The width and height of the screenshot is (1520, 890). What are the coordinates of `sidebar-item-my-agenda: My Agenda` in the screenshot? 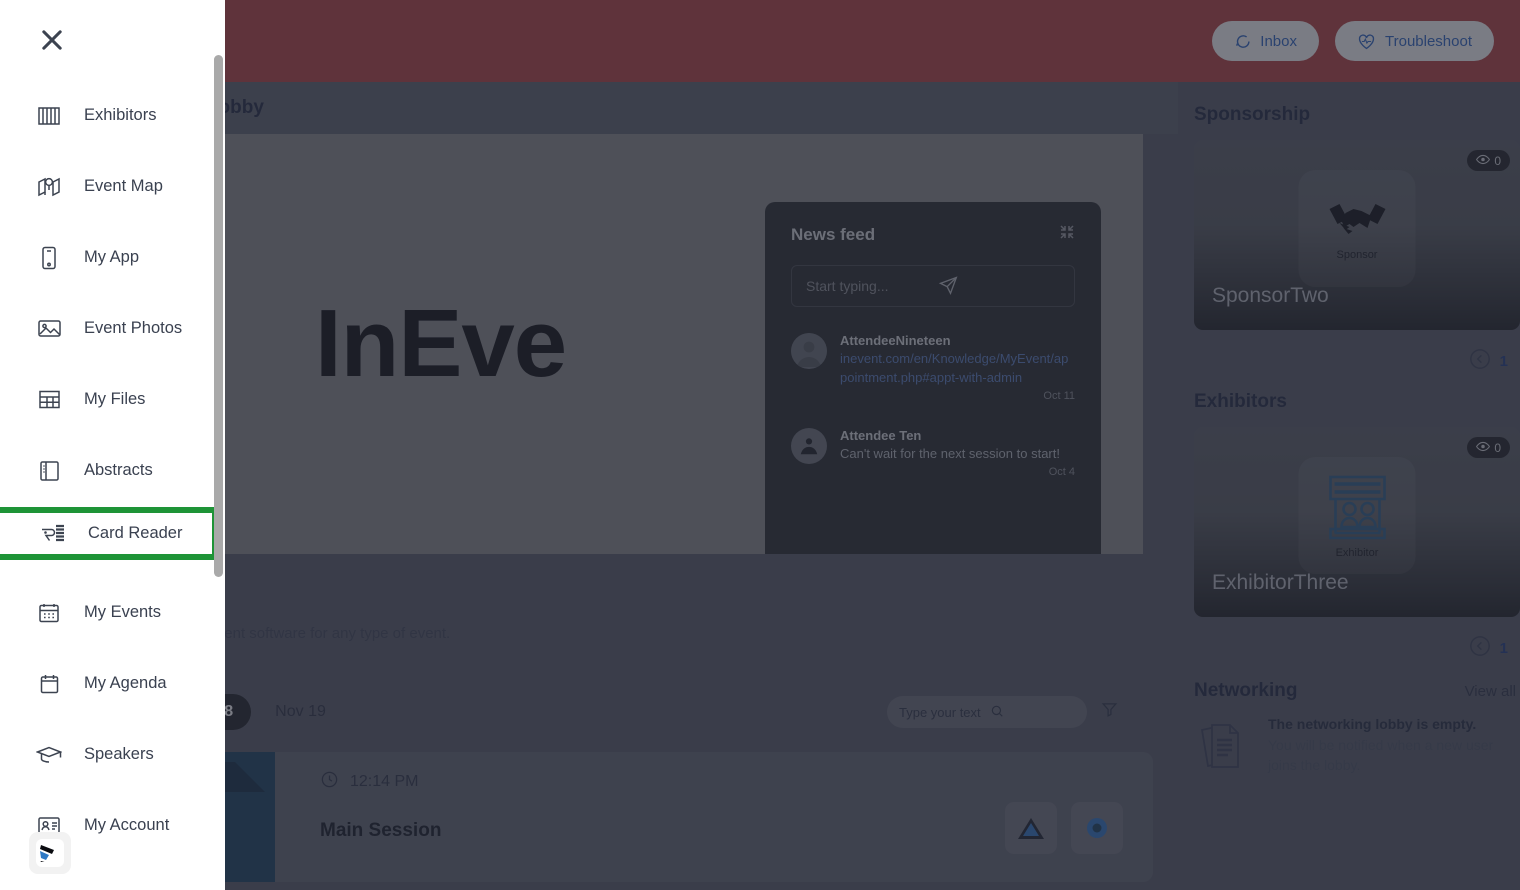 It's located at (112, 683).